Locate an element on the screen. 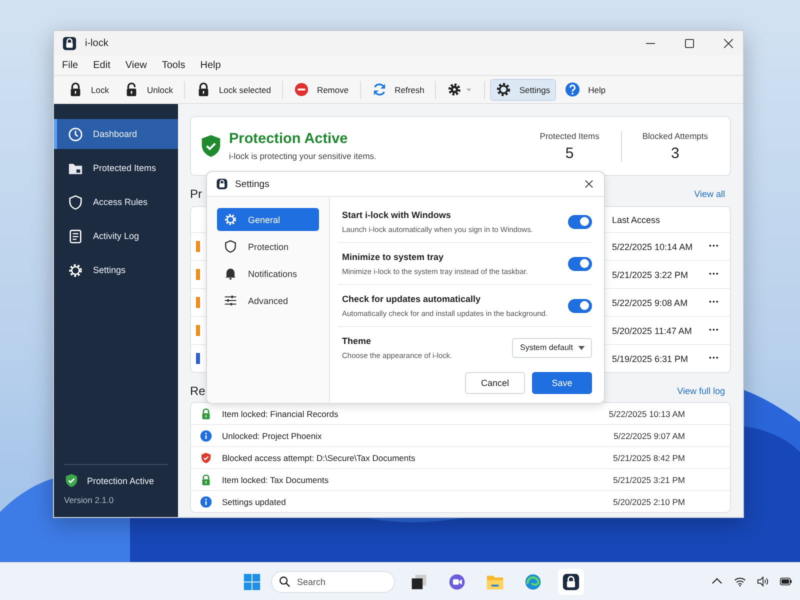 The width and height of the screenshot is (800, 600). cancel-button: Cancel is located at coordinates (495, 383).